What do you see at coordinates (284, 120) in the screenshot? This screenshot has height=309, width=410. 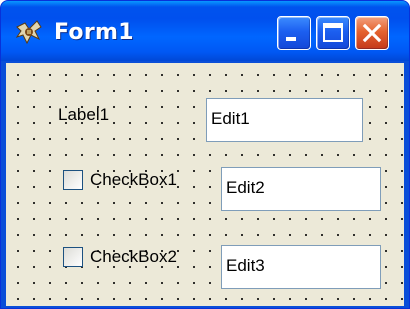 I see `edit1-field: Edit1` at bounding box center [284, 120].